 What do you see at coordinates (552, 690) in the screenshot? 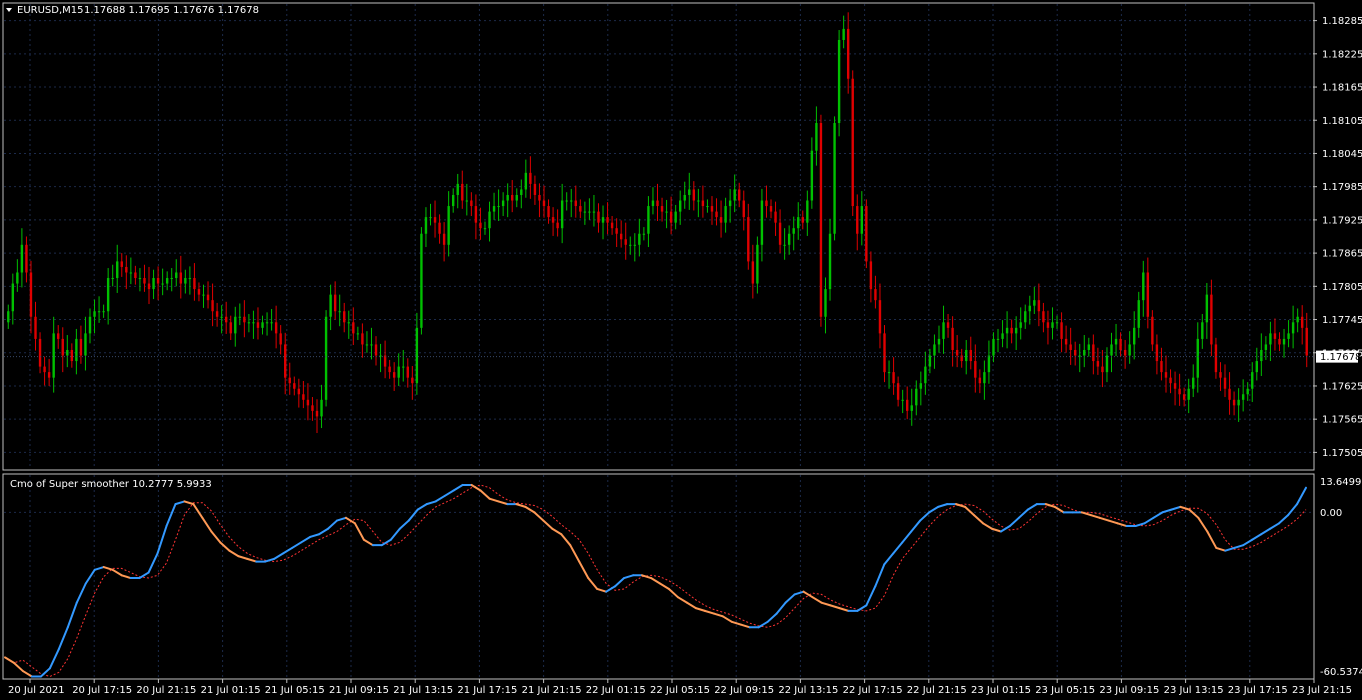
I see `time-tick-label: 21 Jul 21:15` at bounding box center [552, 690].